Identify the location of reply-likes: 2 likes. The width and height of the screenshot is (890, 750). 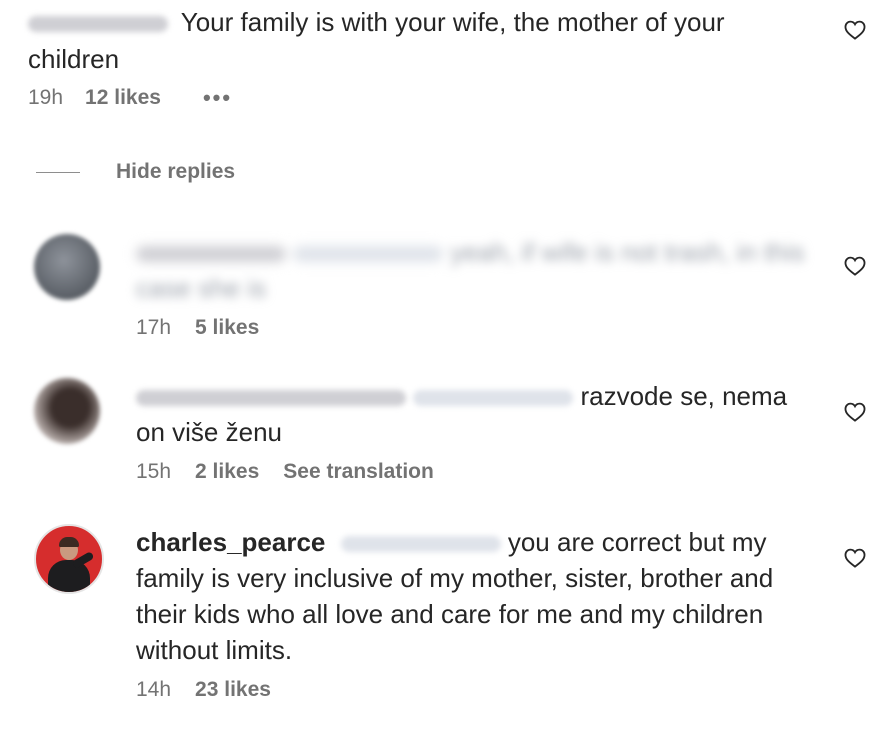
(227, 472).